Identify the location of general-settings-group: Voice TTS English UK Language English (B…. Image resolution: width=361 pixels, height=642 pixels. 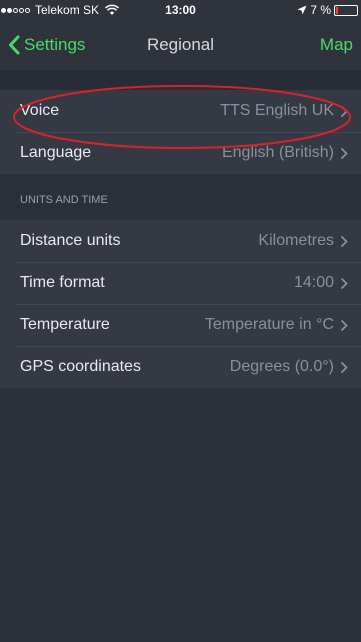
(180, 132).